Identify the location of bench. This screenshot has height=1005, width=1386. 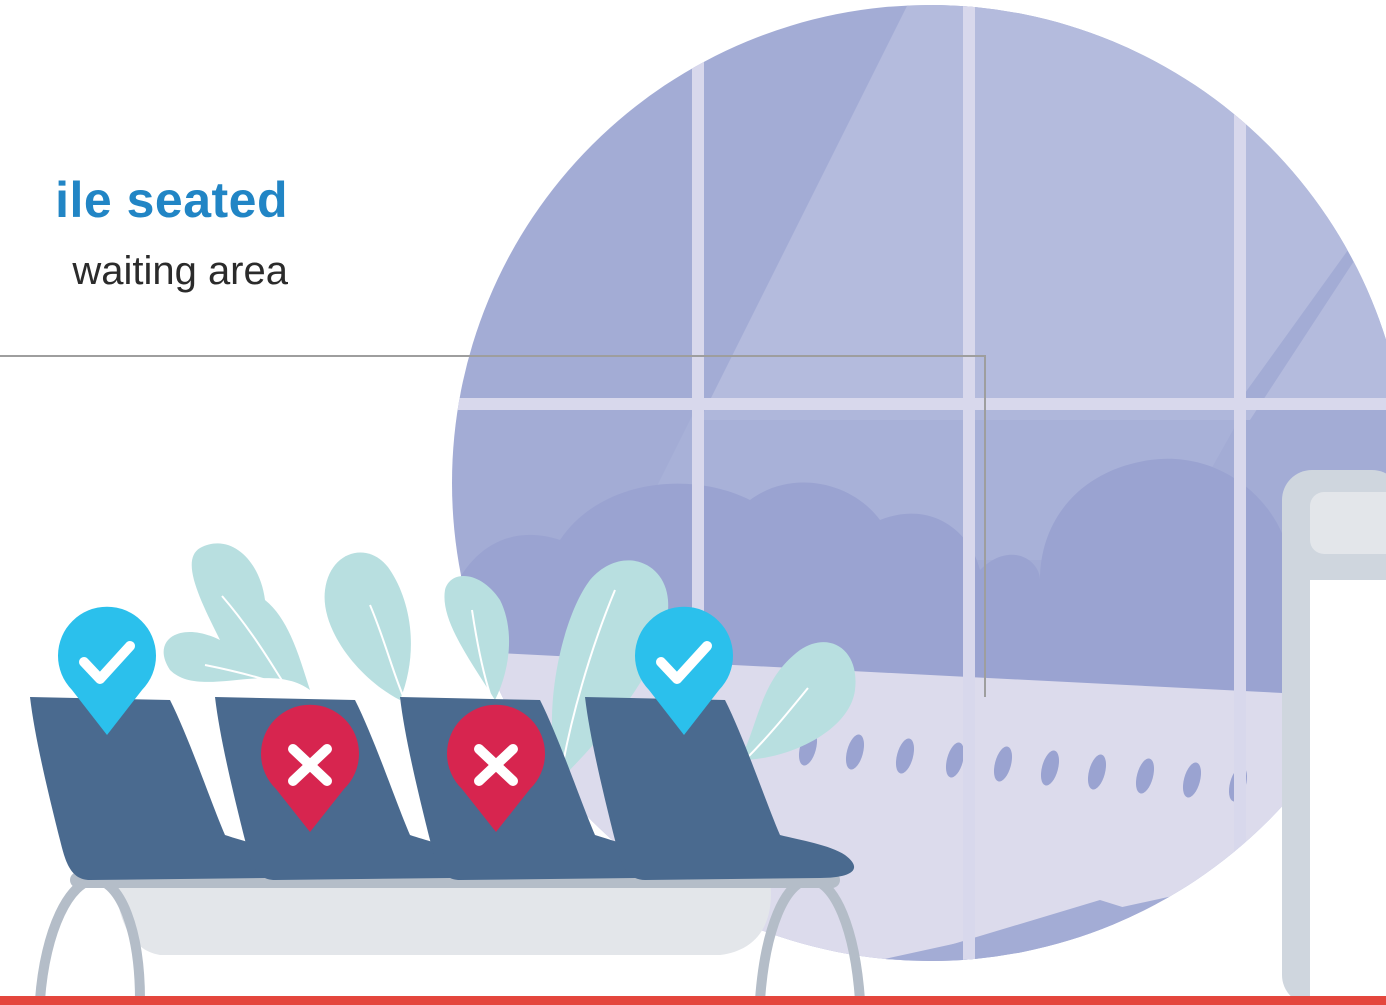
(450, 936).